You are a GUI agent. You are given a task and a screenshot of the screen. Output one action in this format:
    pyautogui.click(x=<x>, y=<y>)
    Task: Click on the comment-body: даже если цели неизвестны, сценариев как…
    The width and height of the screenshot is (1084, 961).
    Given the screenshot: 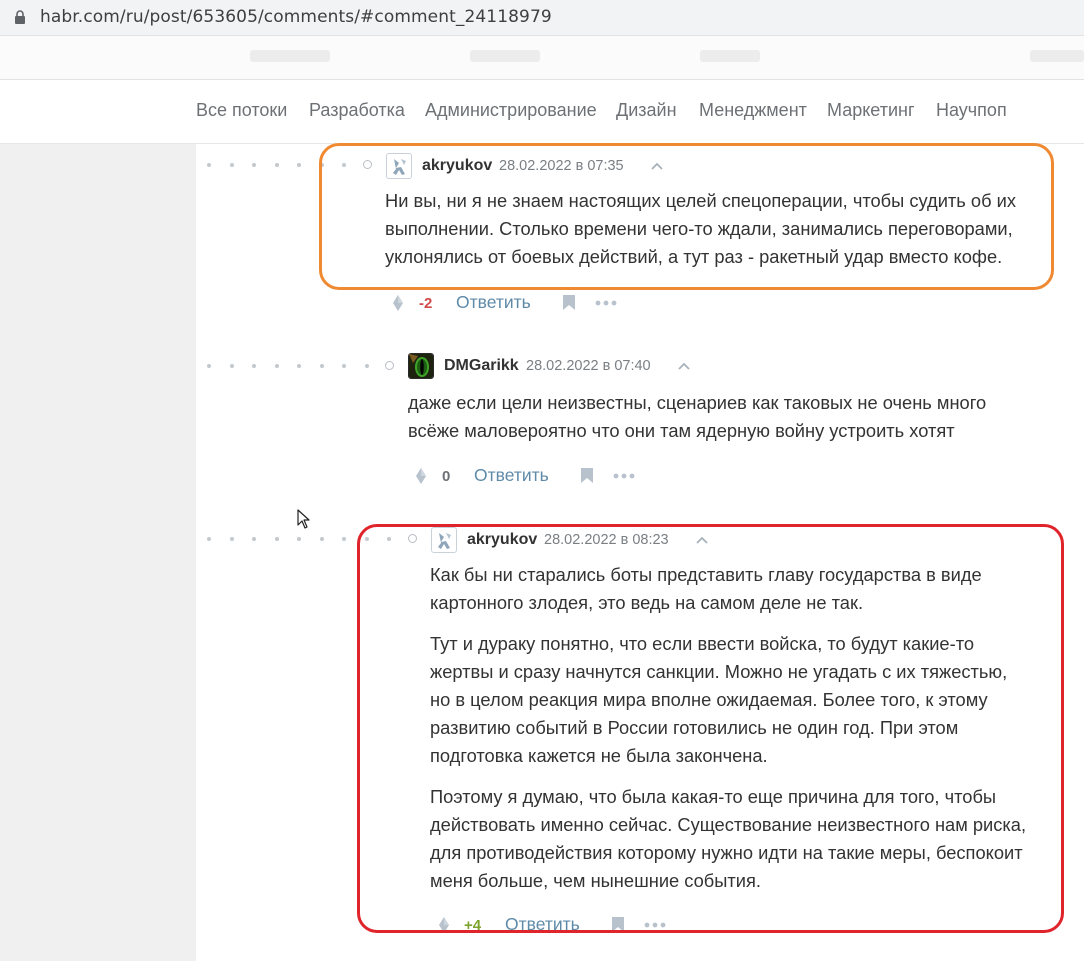 What is the action you would take?
    pyautogui.click(x=697, y=423)
    